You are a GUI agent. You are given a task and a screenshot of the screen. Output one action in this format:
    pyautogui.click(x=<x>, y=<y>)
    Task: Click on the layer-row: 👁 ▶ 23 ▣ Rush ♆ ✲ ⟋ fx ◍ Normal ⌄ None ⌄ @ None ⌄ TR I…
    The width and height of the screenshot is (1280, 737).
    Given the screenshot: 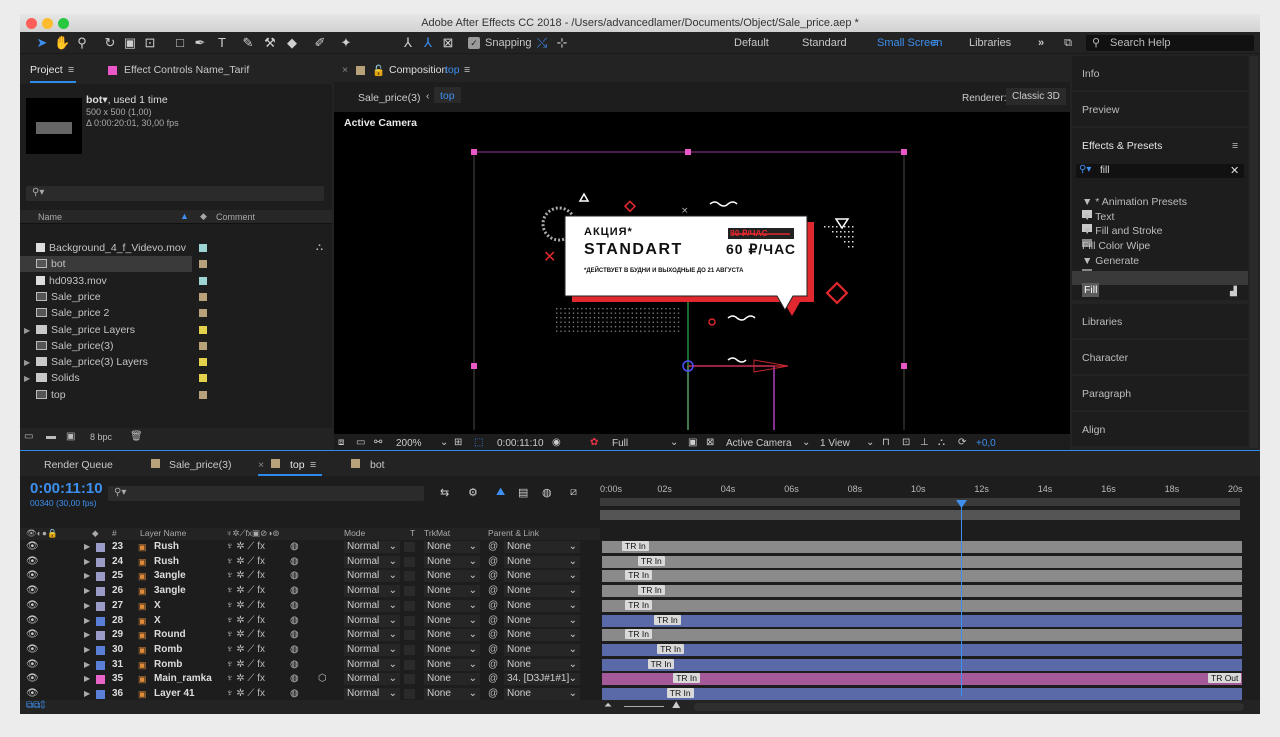 What is the action you would take?
    pyautogui.click(x=640, y=547)
    